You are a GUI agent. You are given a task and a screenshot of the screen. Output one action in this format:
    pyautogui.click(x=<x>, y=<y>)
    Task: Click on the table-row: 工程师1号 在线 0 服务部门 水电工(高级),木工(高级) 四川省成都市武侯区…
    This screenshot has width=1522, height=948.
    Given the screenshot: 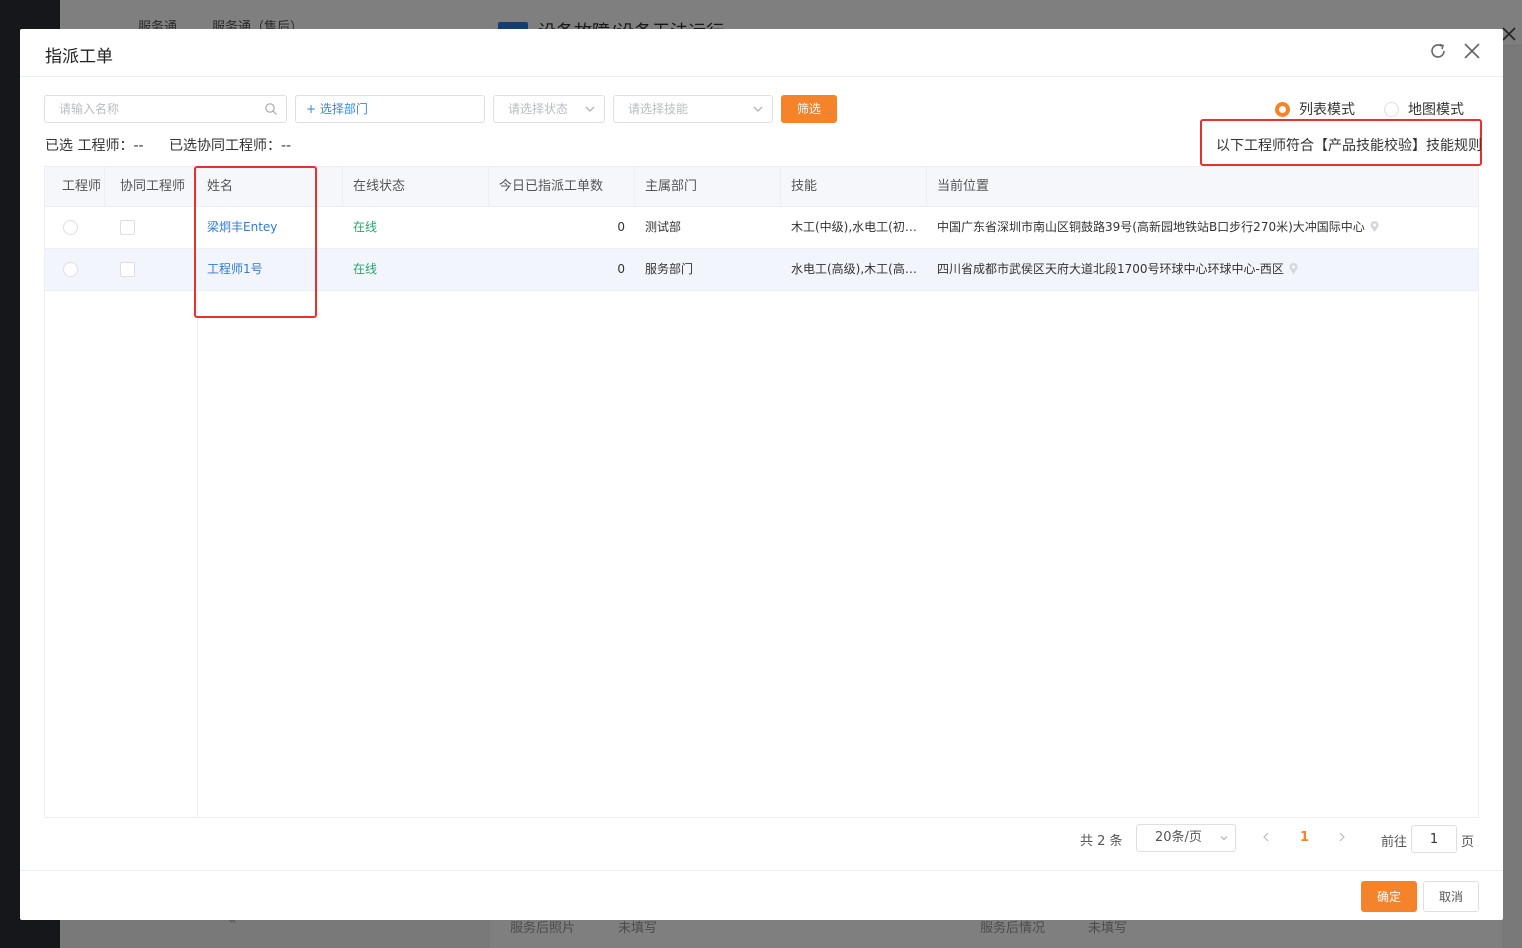 What is the action you would take?
    pyautogui.click(x=761, y=270)
    